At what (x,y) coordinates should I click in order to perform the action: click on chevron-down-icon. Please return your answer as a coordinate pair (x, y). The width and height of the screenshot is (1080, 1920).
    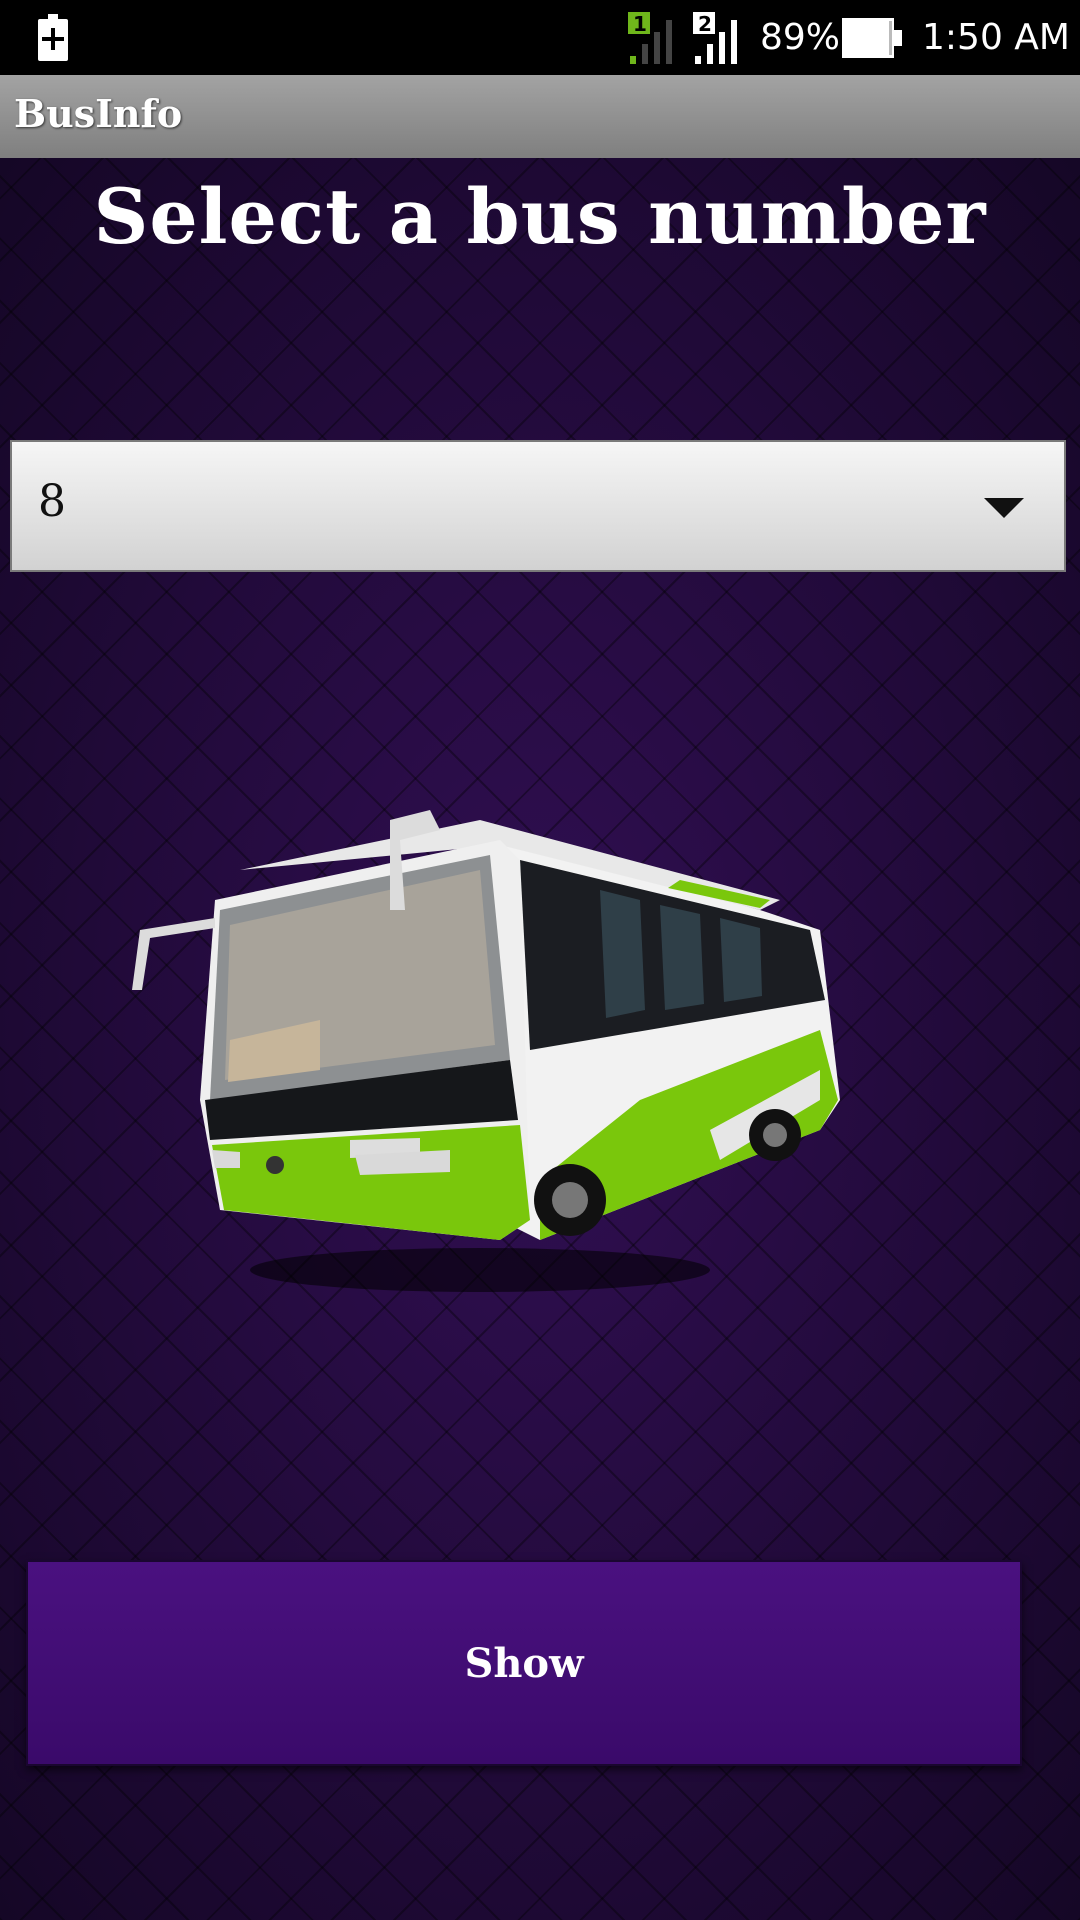
    Looking at the image, I should click on (1004, 508).